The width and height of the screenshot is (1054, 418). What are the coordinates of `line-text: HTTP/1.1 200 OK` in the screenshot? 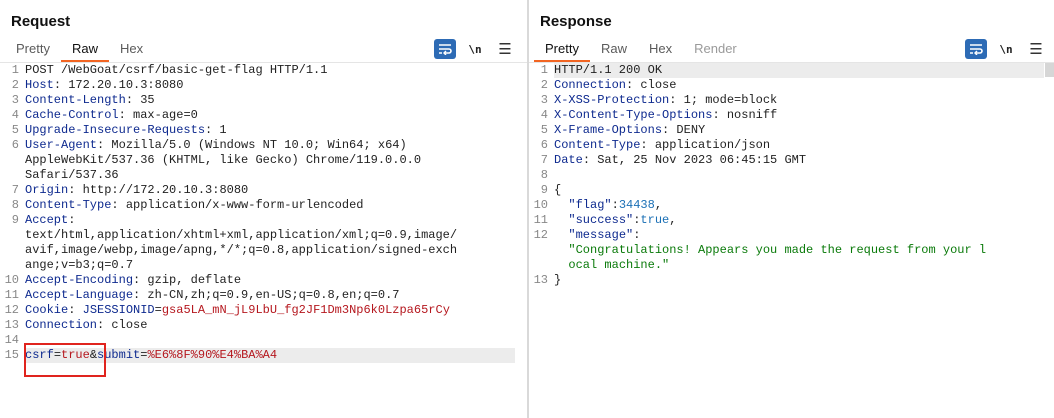 It's located at (608, 70).